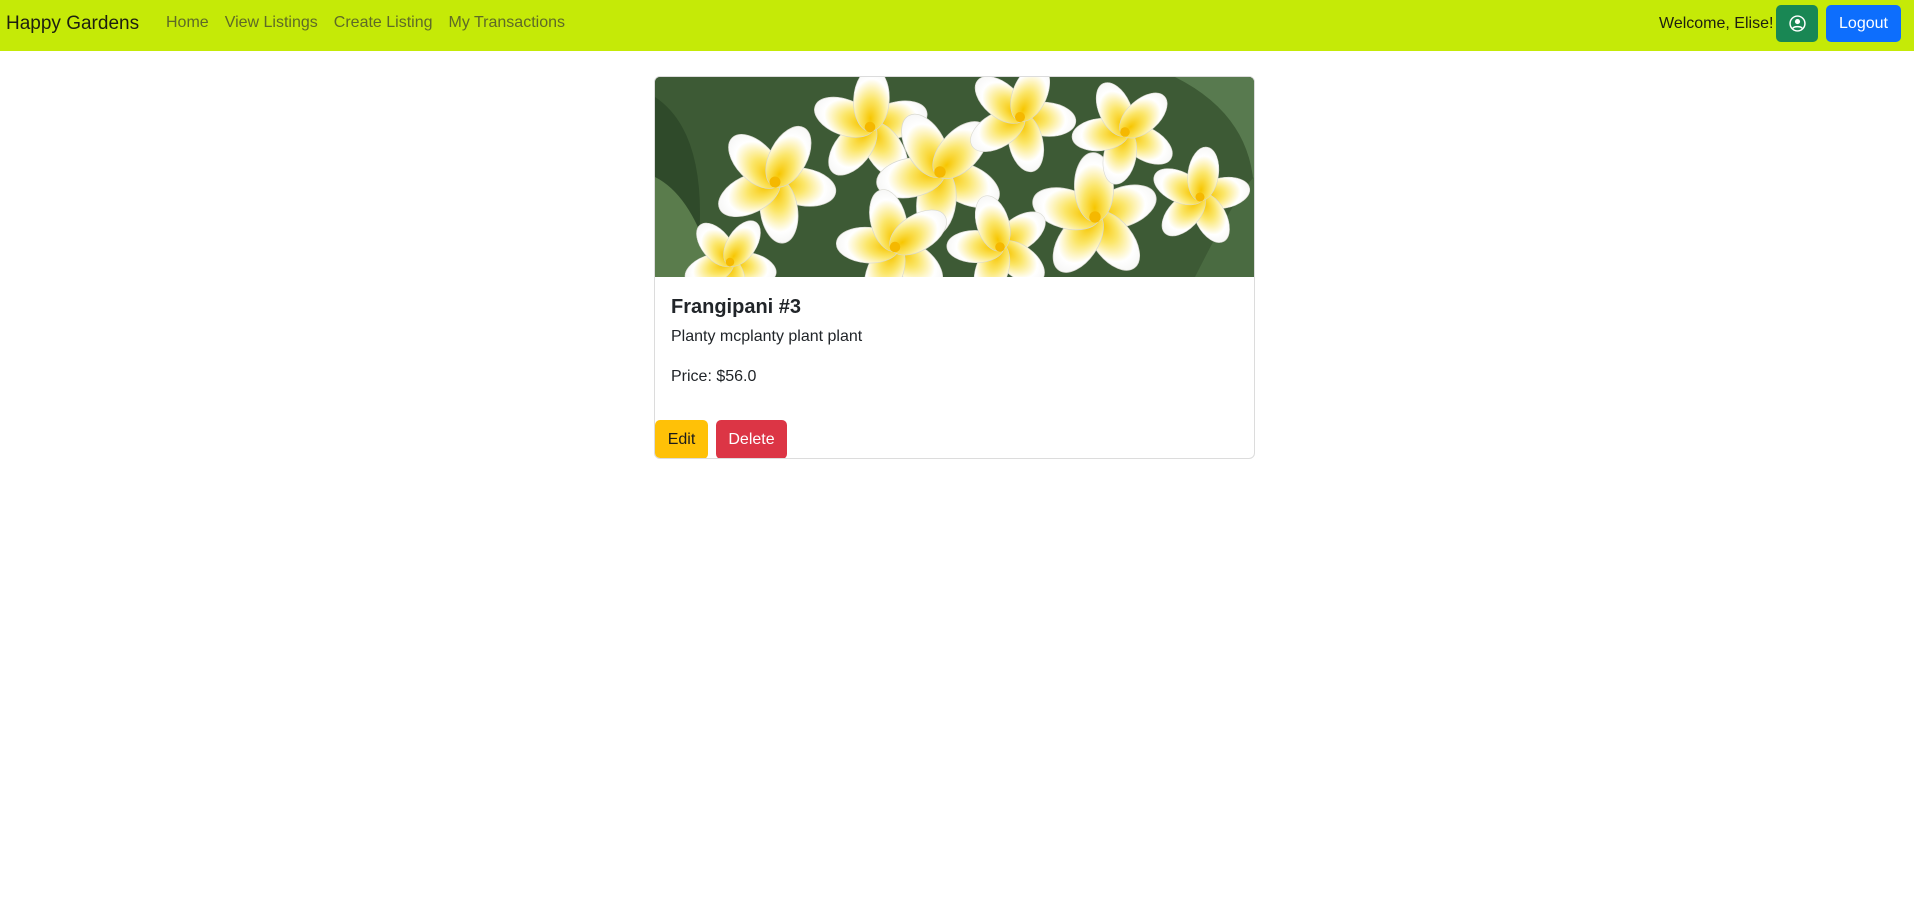 The width and height of the screenshot is (1914, 906). I want to click on profile-button, so click(1797, 23).